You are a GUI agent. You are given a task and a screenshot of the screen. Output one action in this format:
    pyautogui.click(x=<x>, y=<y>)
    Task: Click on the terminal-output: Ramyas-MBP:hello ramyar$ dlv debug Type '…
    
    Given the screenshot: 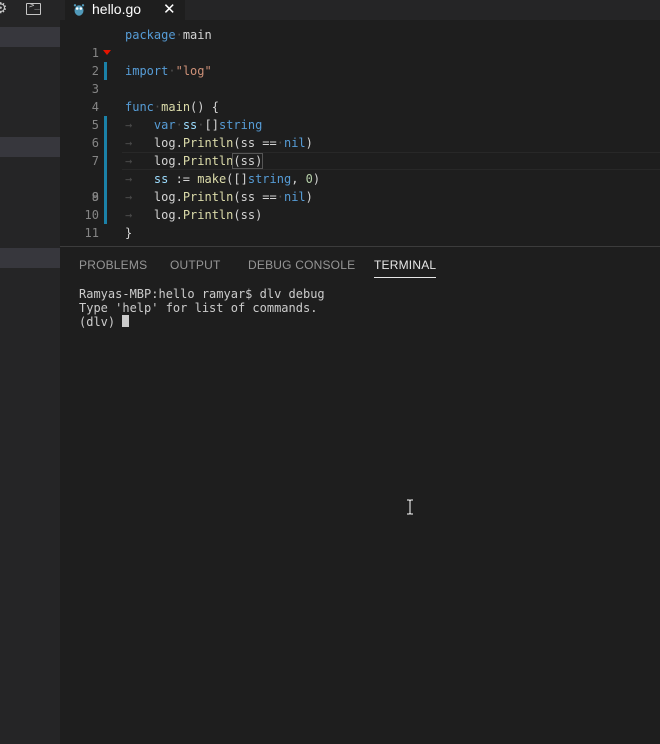 What is the action you would take?
    pyautogui.click(x=359, y=308)
    